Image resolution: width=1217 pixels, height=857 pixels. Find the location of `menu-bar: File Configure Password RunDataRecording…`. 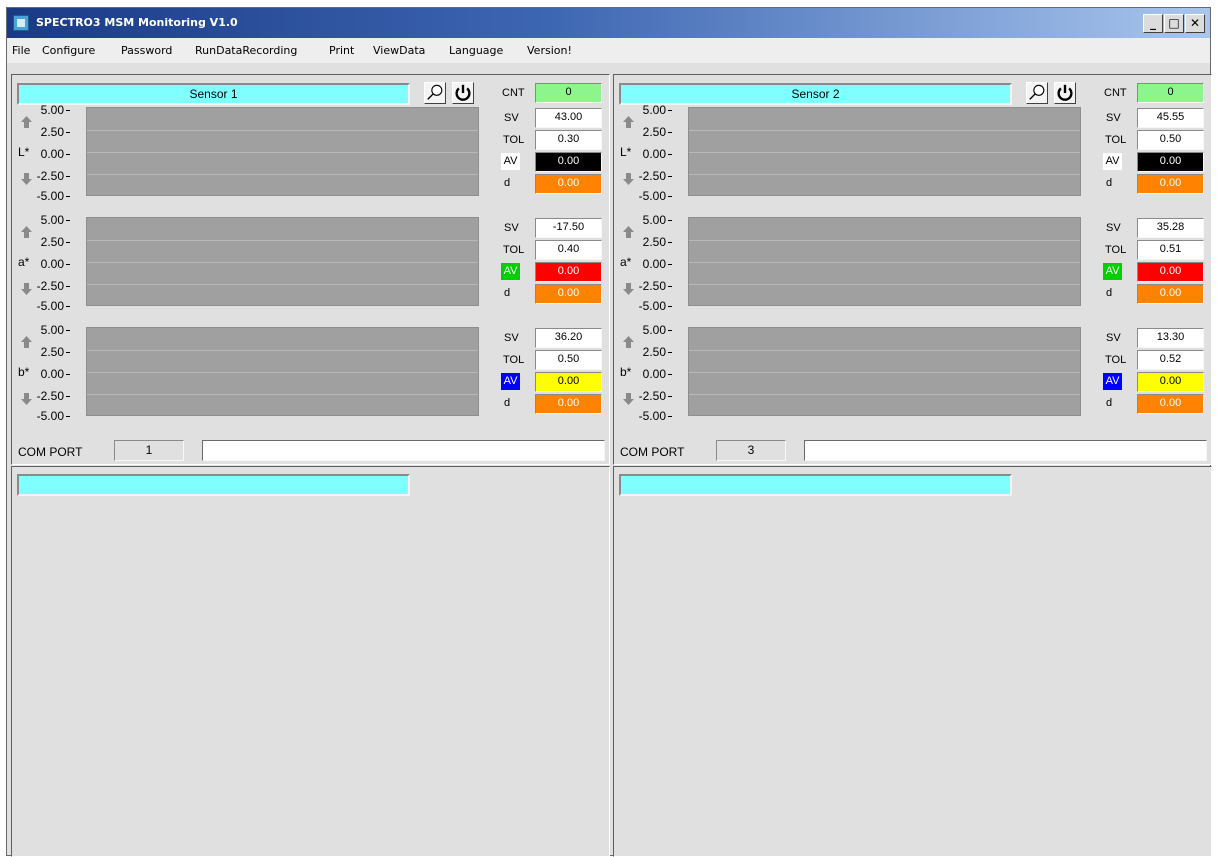

menu-bar: File Configure Password RunDataRecording… is located at coordinates (608, 50).